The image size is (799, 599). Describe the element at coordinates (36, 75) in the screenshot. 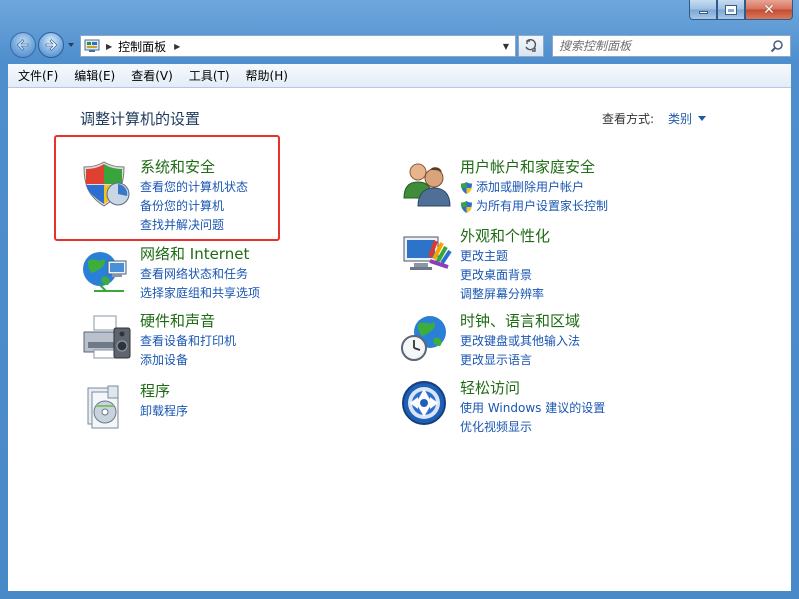

I see `menu-file: 文件(F)` at that location.